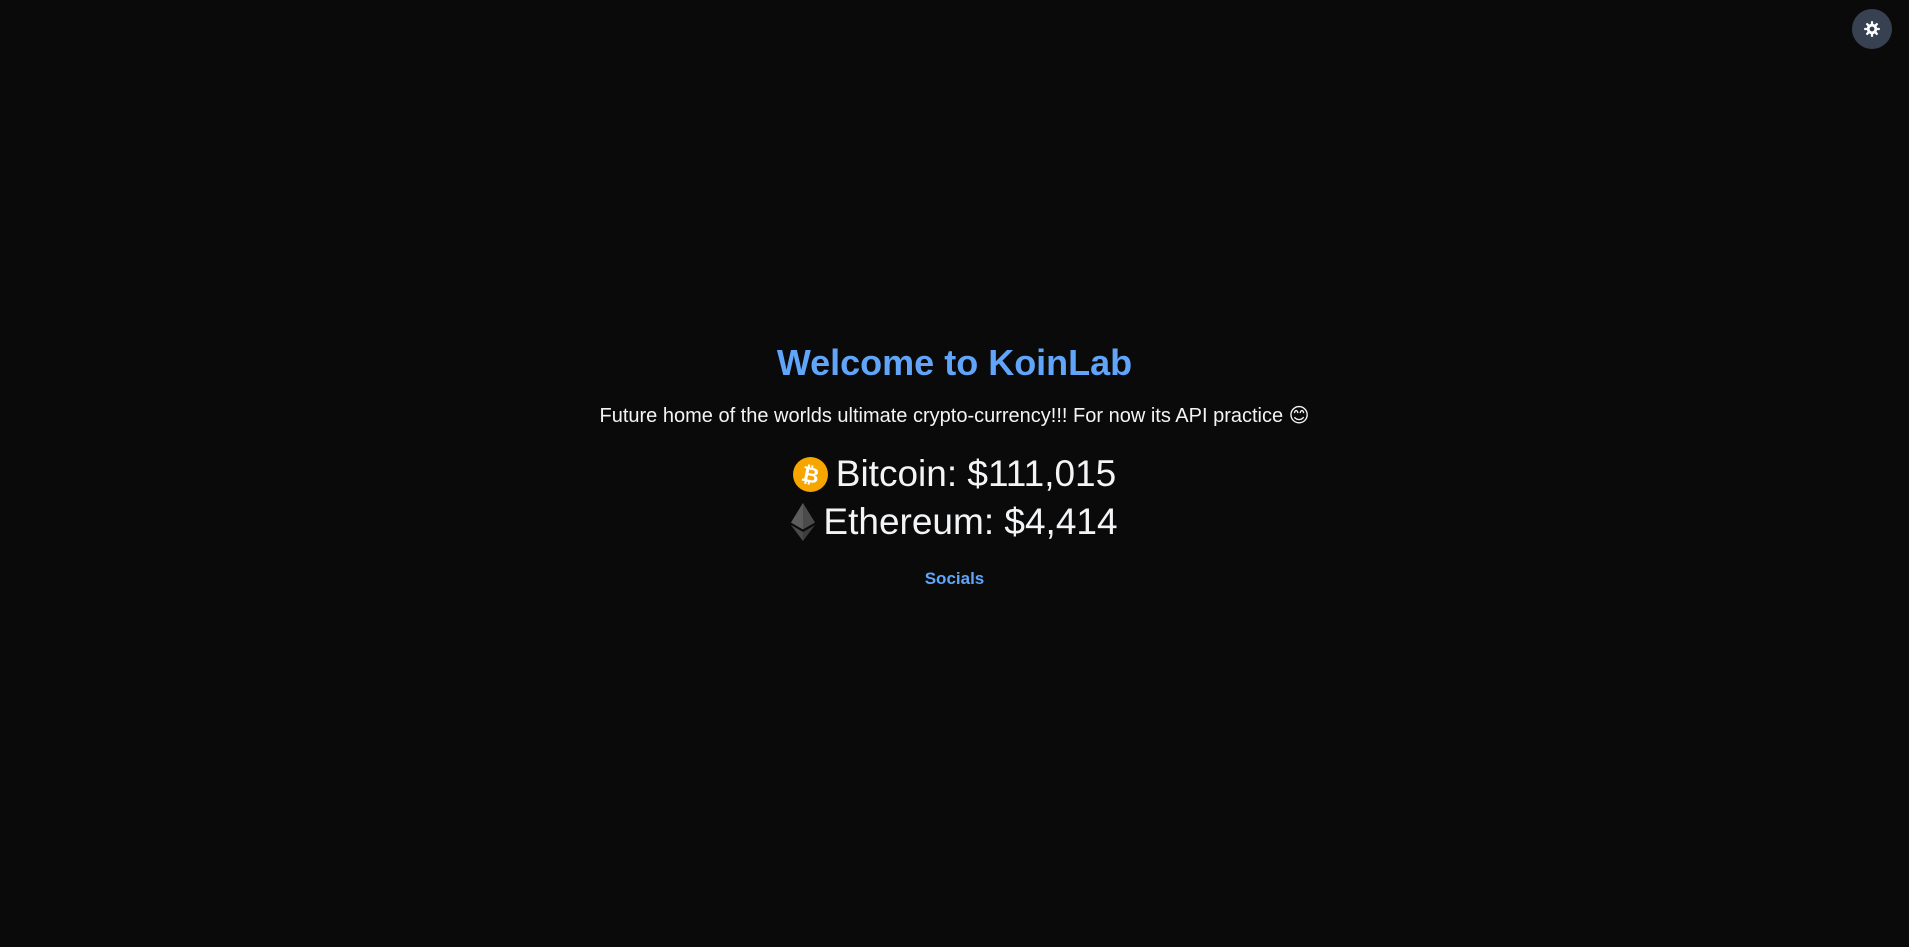 The image size is (1909, 947). I want to click on ethereum-icon, so click(807, 522).